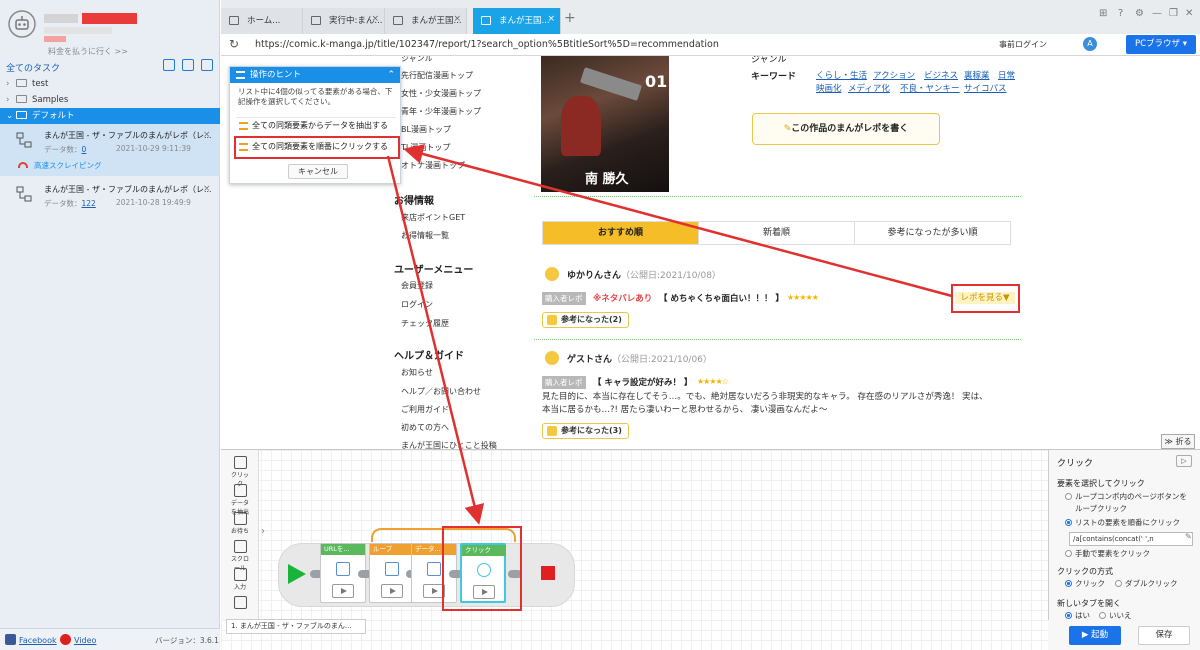 This screenshot has width=1200, height=650. What do you see at coordinates (1068, 522) in the screenshot?
I see `radio-icon` at bounding box center [1068, 522].